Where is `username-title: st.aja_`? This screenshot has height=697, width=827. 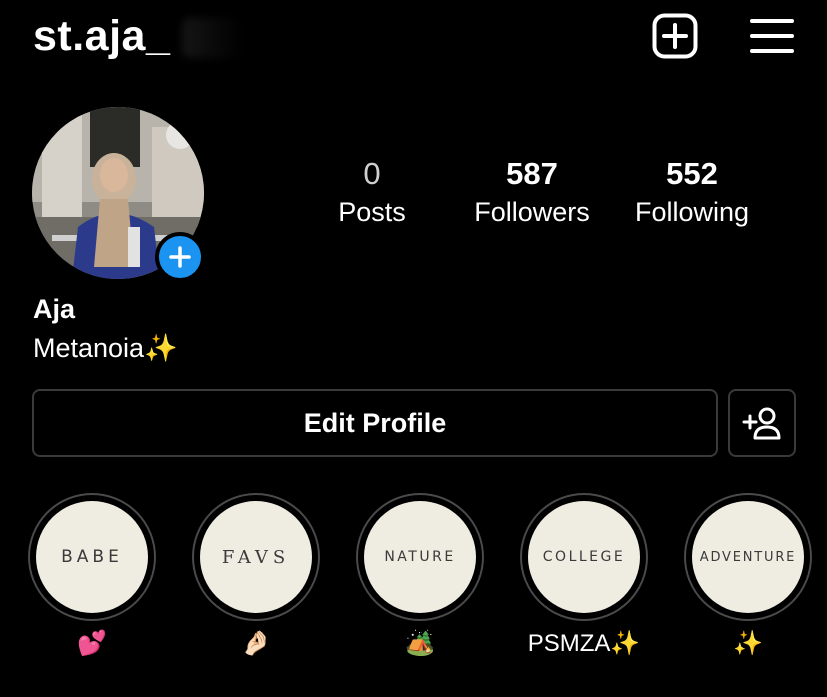
username-title: st.aja_ is located at coordinates (101, 36).